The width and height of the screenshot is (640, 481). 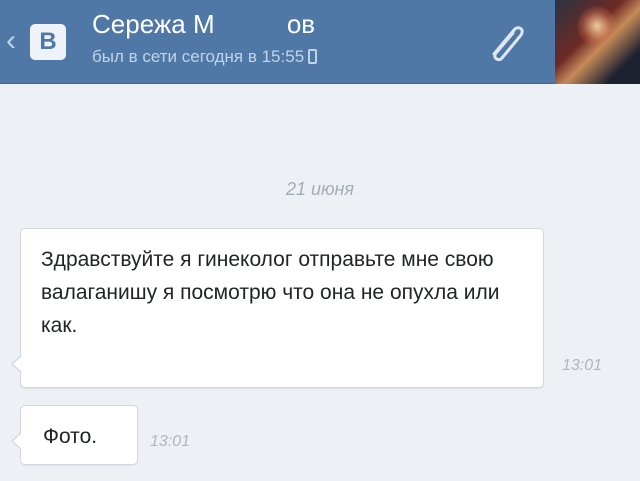 What do you see at coordinates (313, 56) in the screenshot?
I see `mobile-phone-icon` at bounding box center [313, 56].